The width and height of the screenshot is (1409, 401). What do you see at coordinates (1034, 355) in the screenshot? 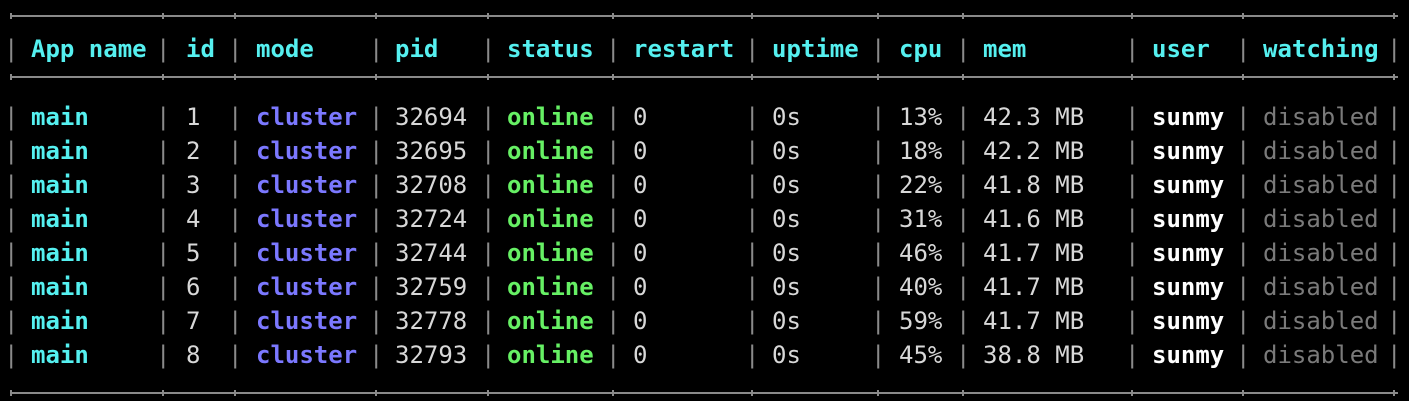
I see `table-cell-mem: 38.8 MB` at bounding box center [1034, 355].